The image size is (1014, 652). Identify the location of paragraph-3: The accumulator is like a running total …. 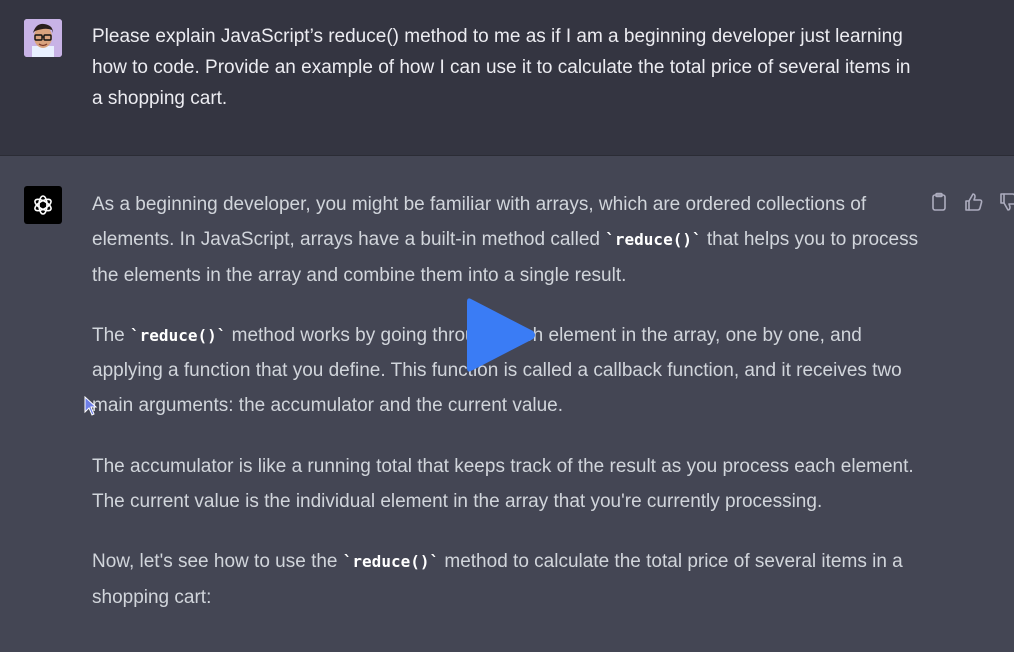
(503, 484).